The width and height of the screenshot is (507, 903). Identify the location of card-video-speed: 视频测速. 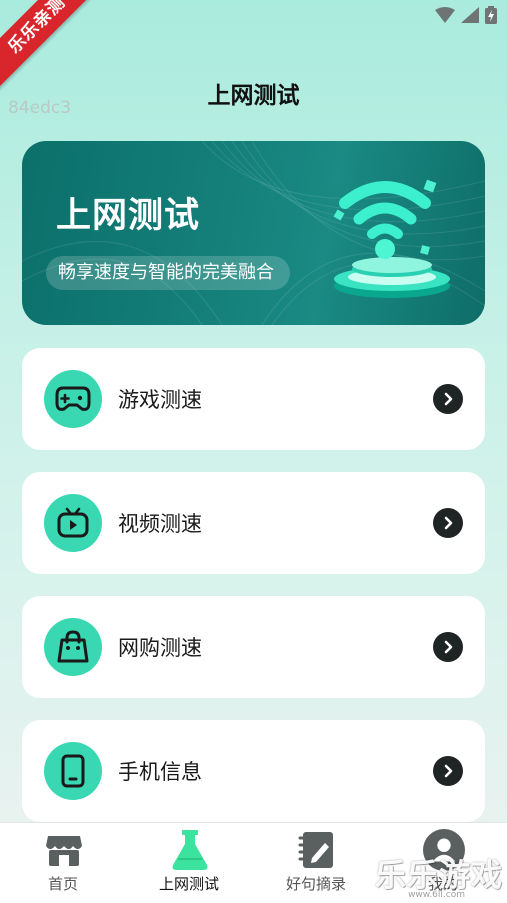
(253, 523).